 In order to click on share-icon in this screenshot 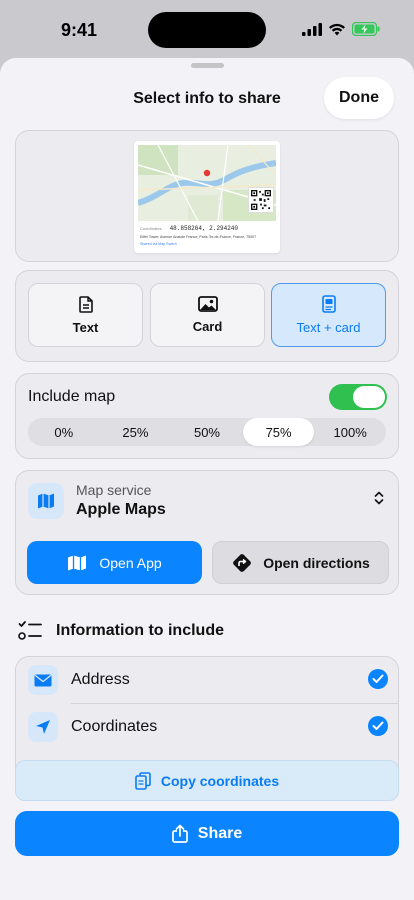, I will do `click(179, 833)`.